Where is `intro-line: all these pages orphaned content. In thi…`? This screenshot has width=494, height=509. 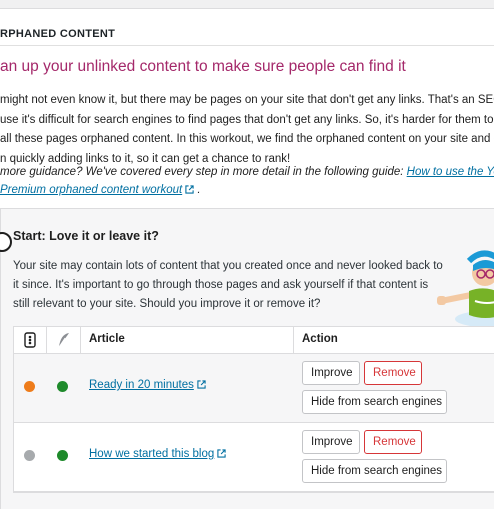
intro-line: all these pages orphaned content. In thi… is located at coordinates (247, 139).